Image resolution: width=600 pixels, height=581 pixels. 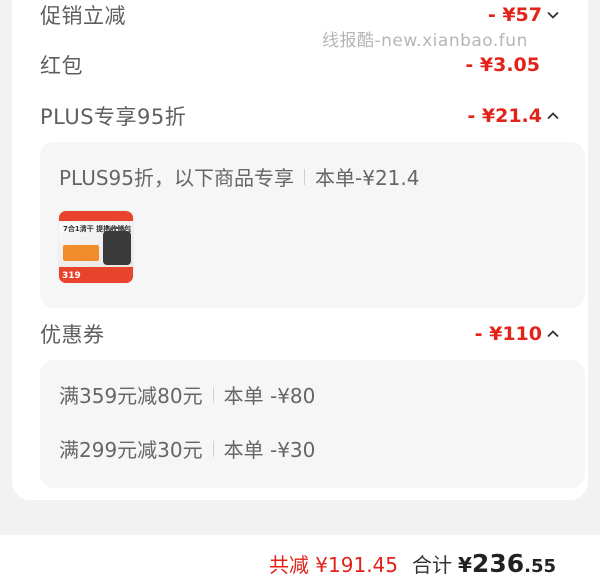 What do you see at coordinates (176, 178) in the screenshot?
I see `plus-panel-desc: PLUS95折，以下商品专享` at bounding box center [176, 178].